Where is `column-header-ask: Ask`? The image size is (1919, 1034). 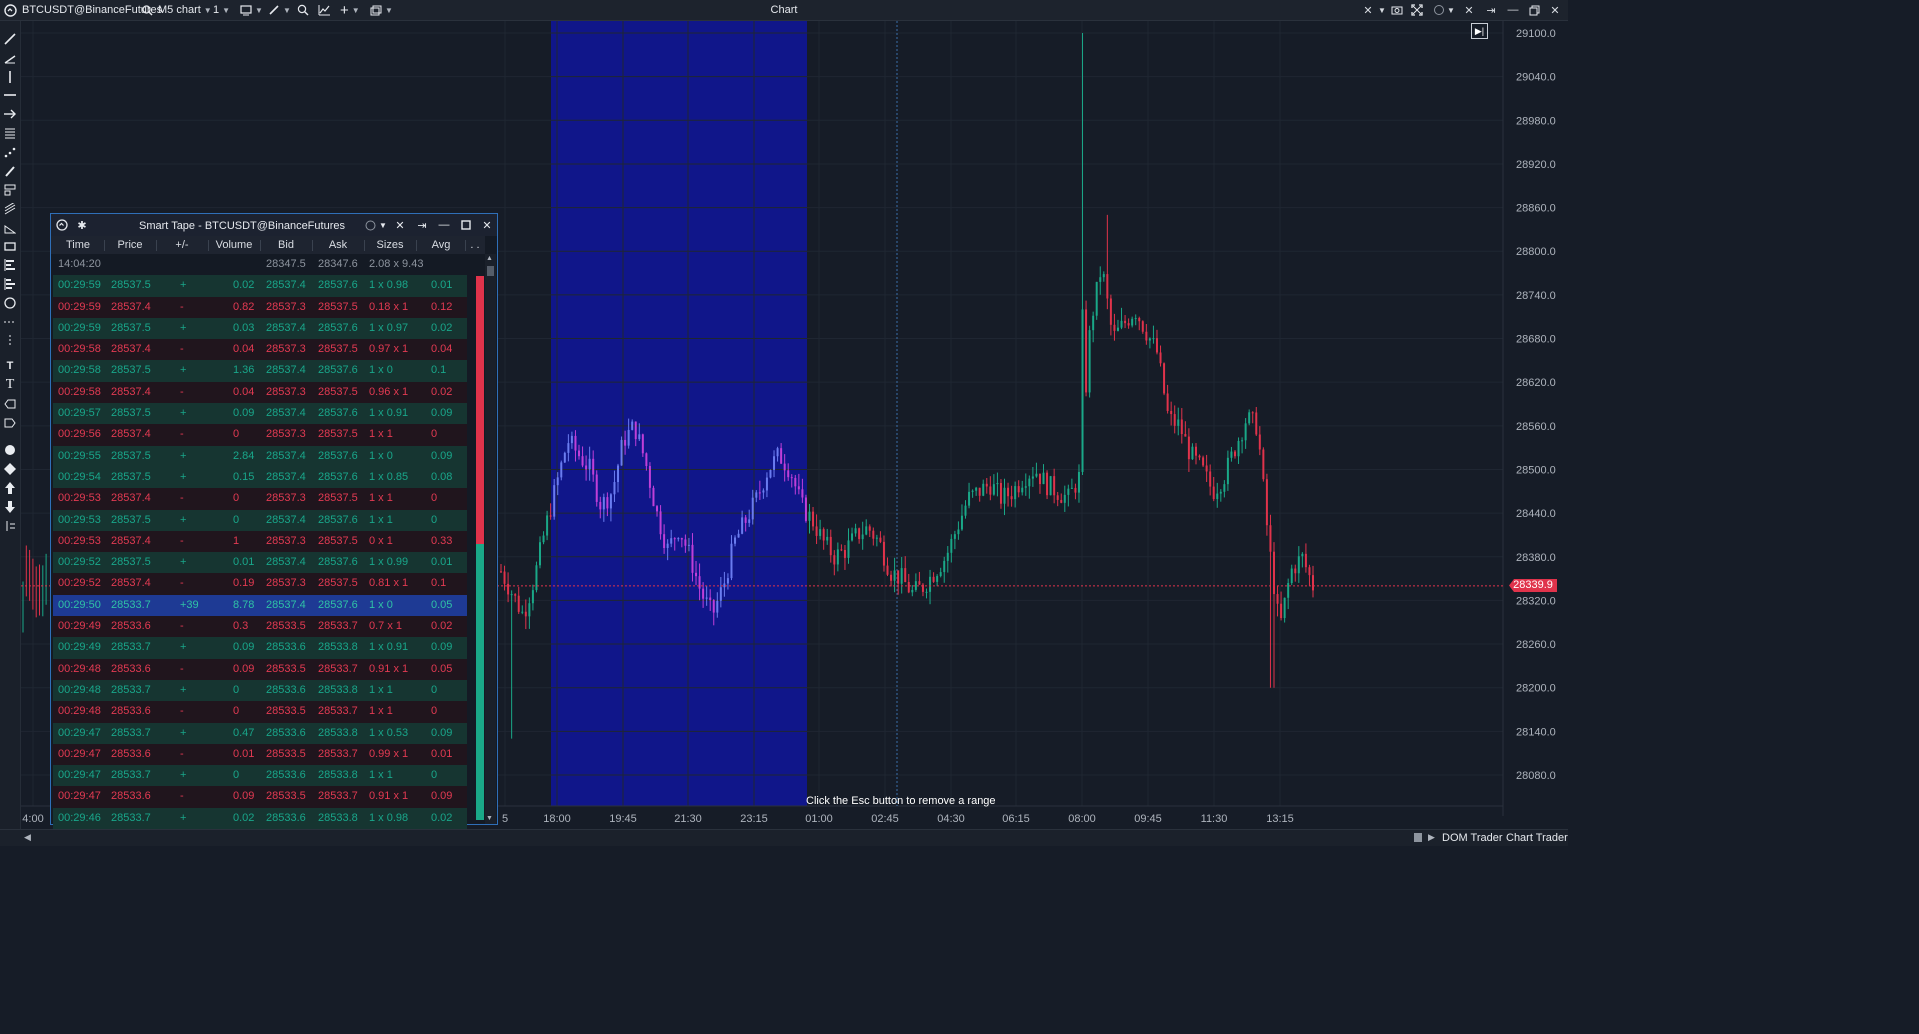
column-header-ask: Ask is located at coordinates (338, 245).